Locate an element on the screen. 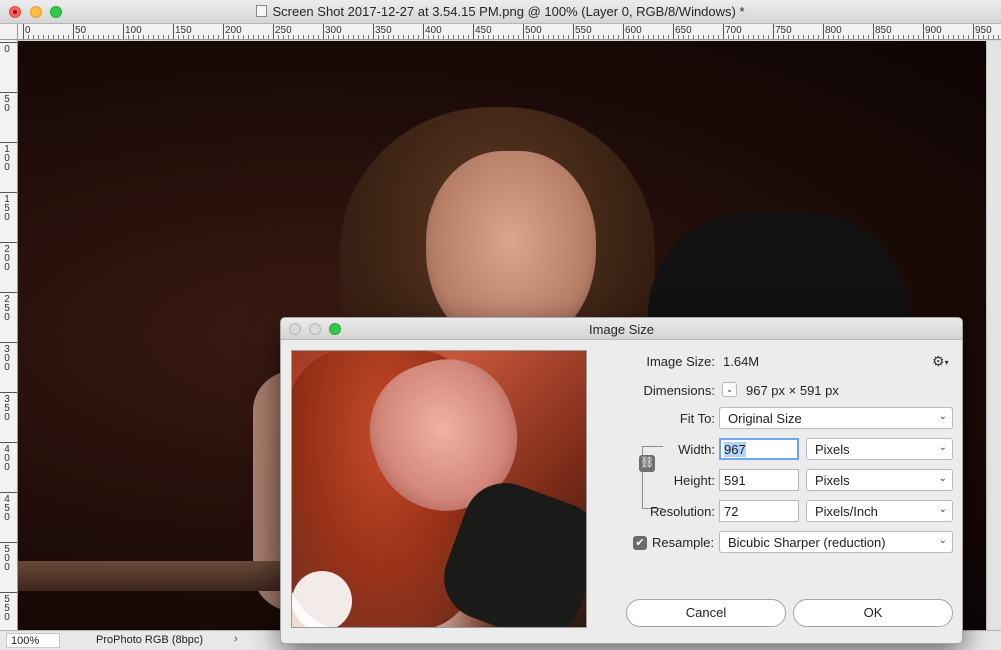  ruler-tick-label: 350 is located at coordinates (7, 408).